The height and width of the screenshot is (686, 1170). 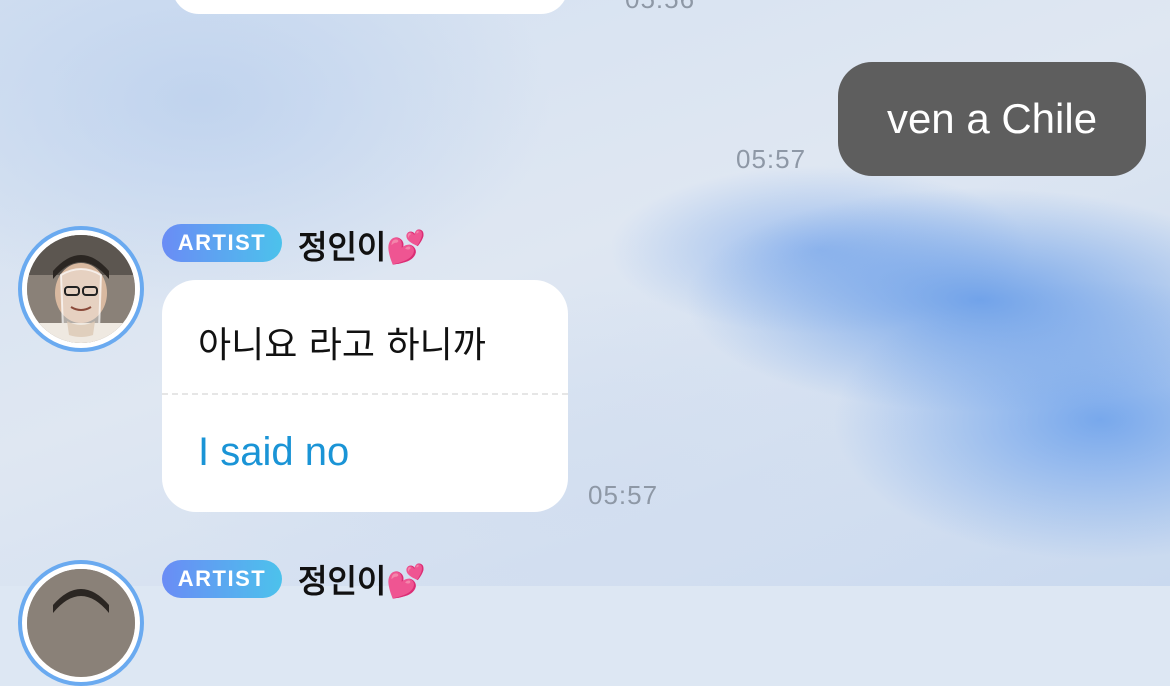 I want to click on next-avatar-portrait-icon, so click(x=81, y=623).